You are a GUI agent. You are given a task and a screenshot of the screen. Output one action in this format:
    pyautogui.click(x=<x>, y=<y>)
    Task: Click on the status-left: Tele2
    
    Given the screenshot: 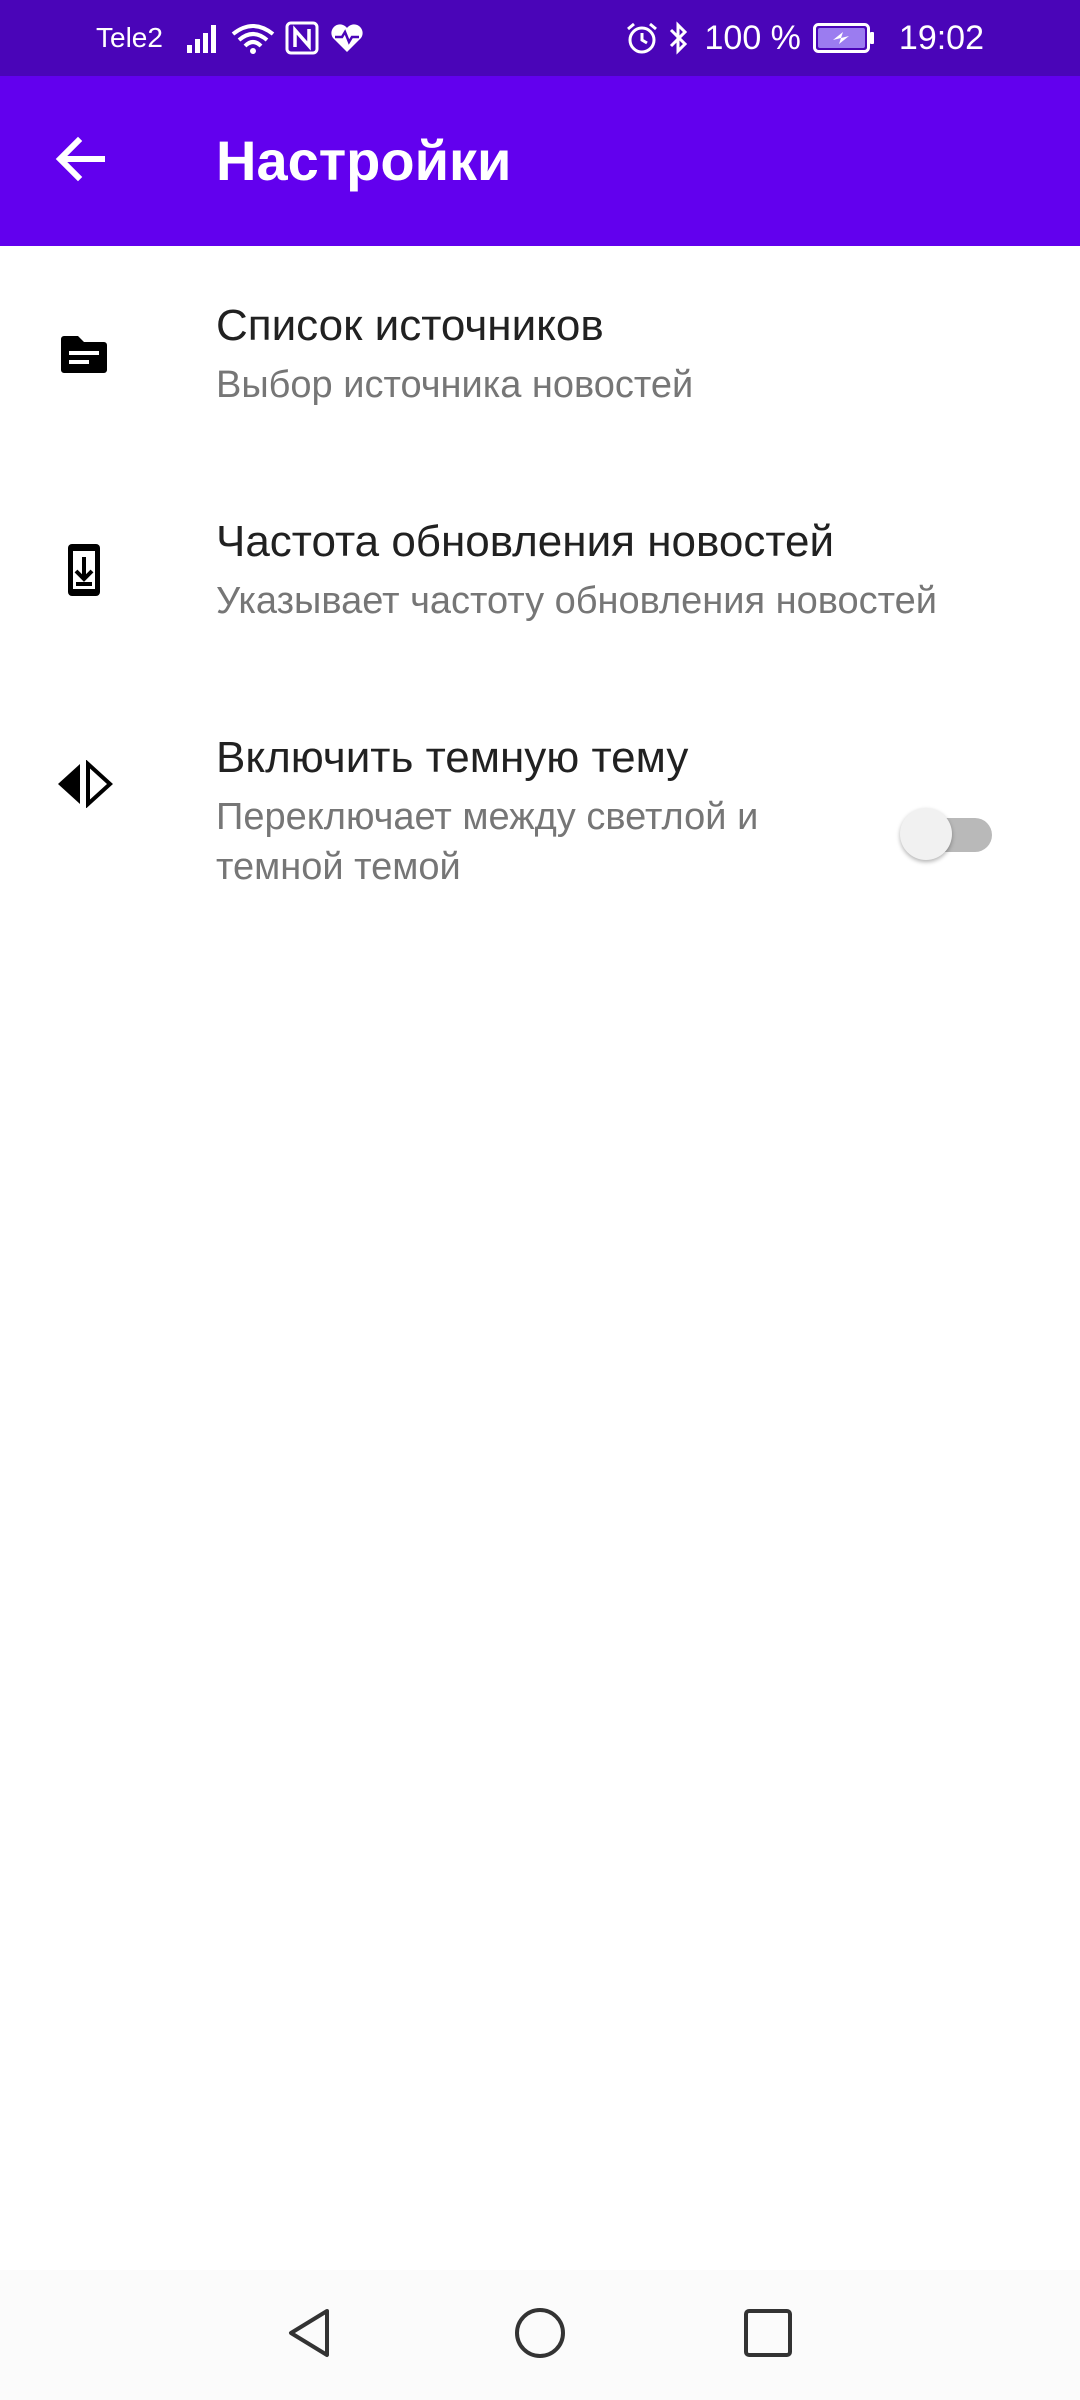 What is the action you would take?
    pyautogui.click(x=235, y=38)
    